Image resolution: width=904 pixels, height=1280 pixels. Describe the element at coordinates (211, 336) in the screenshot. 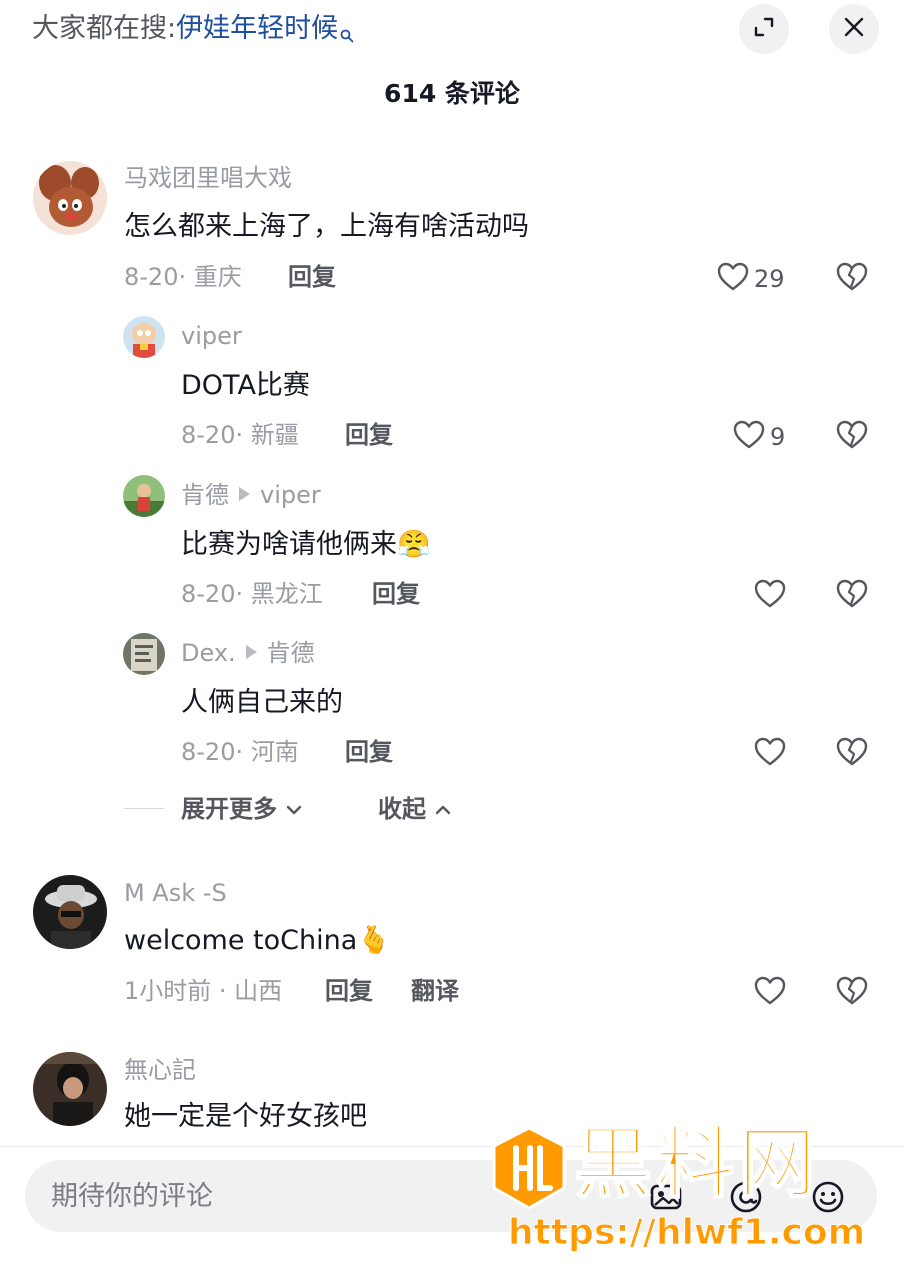

I see `comment-username: viper` at that location.